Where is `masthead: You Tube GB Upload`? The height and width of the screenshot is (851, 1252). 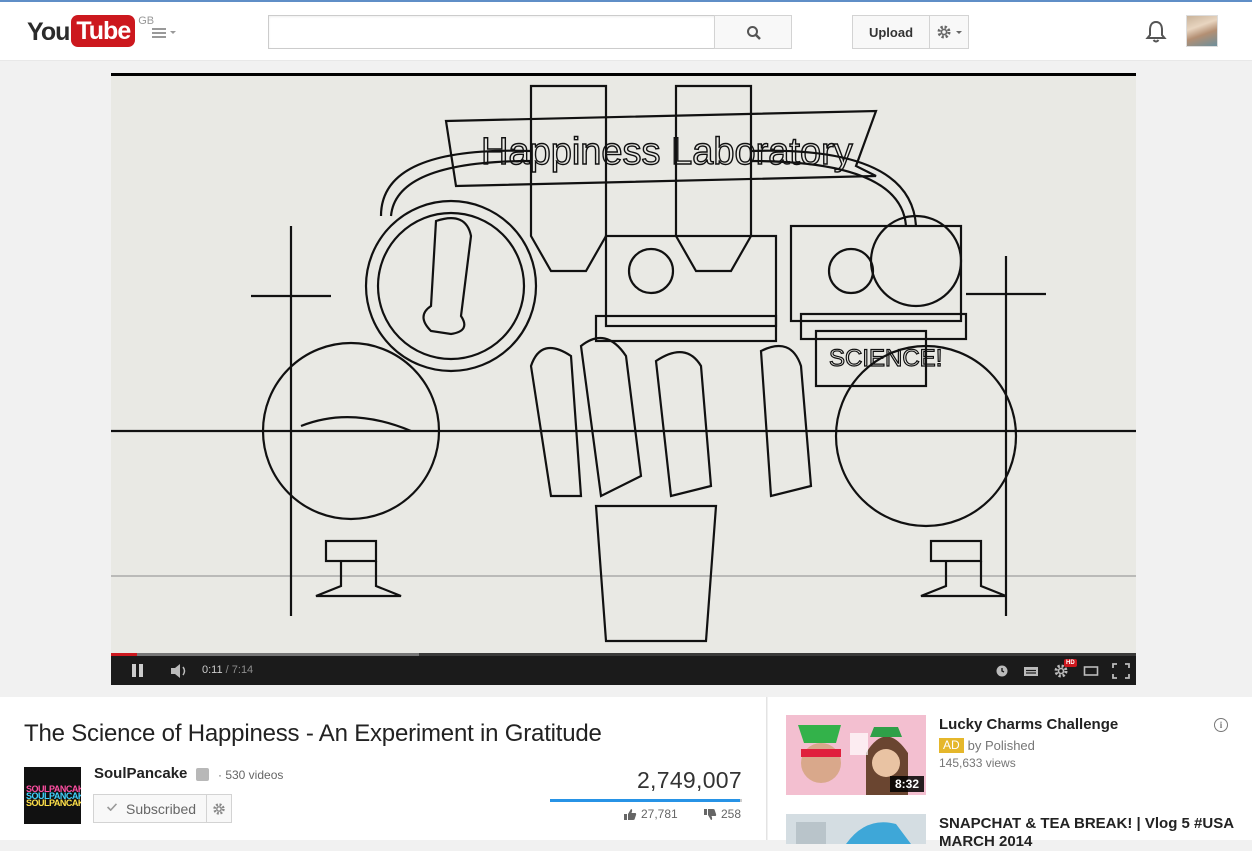
masthead: You Tube GB Upload is located at coordinates (626, 30).